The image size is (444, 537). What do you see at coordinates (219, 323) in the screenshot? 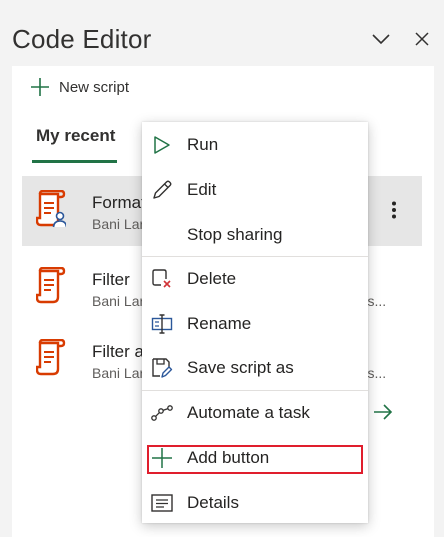
I see `menu-item-label: Rename` at bounding box center [219, 323].